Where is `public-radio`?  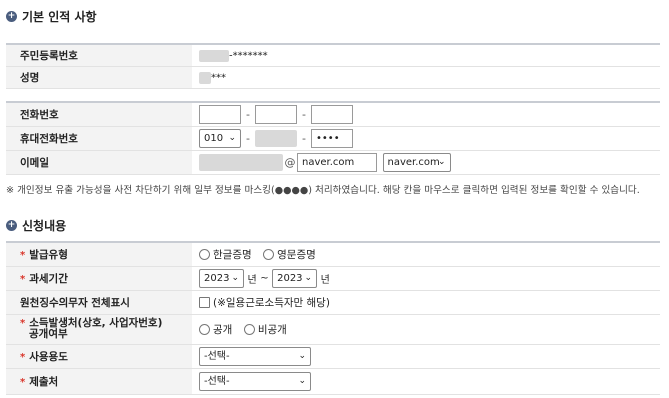 public-radio is located at coordinates (204, 329).